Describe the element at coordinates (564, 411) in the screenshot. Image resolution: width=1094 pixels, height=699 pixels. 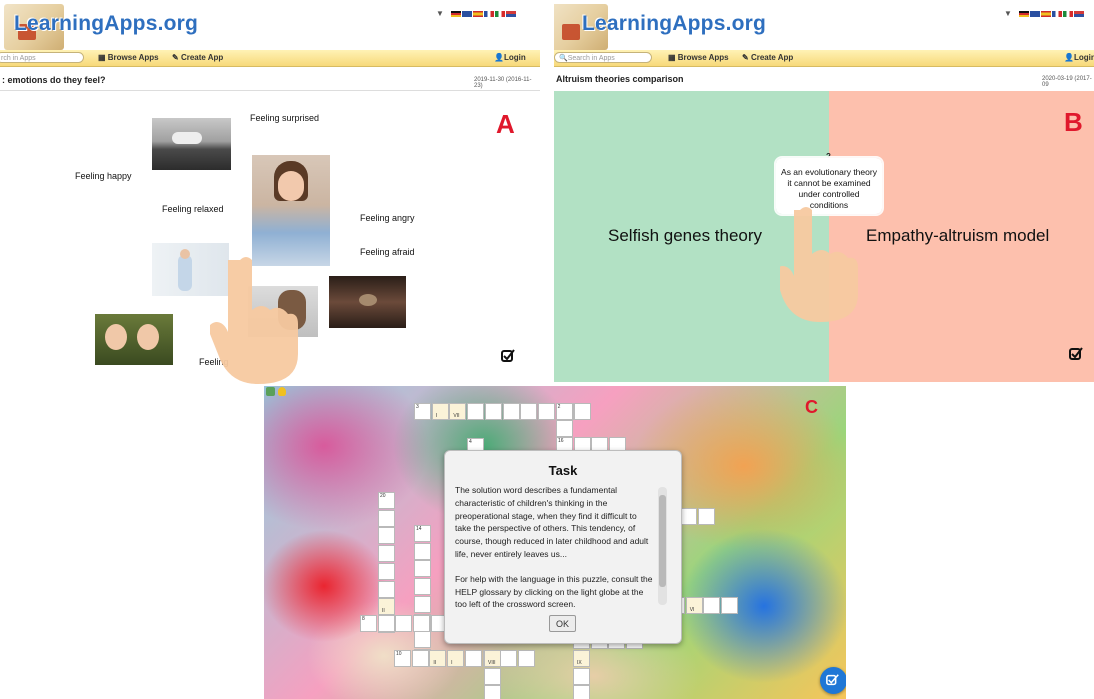
I see `crossword-cell: 2` at that location.